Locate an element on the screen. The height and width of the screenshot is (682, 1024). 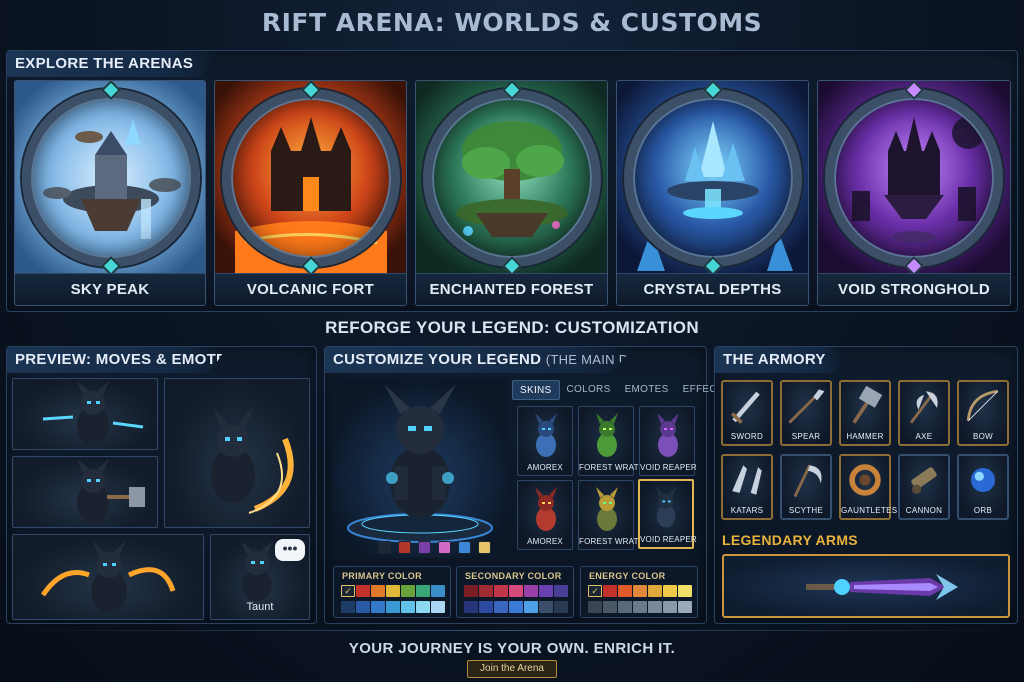
weapon-slot-cannon: CANNON is located at coordinates (924, 487).